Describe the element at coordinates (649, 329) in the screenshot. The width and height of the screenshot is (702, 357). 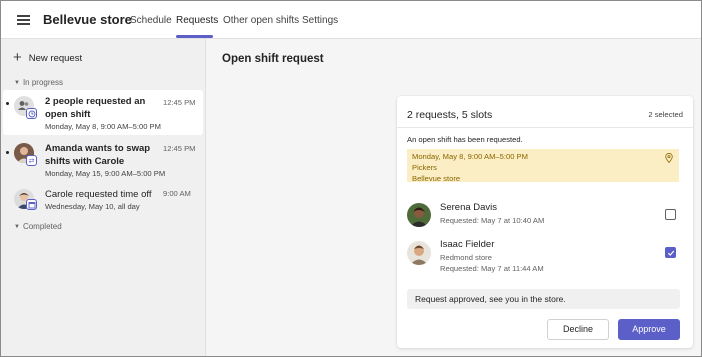
I see `approve-button: Approve` at that location.